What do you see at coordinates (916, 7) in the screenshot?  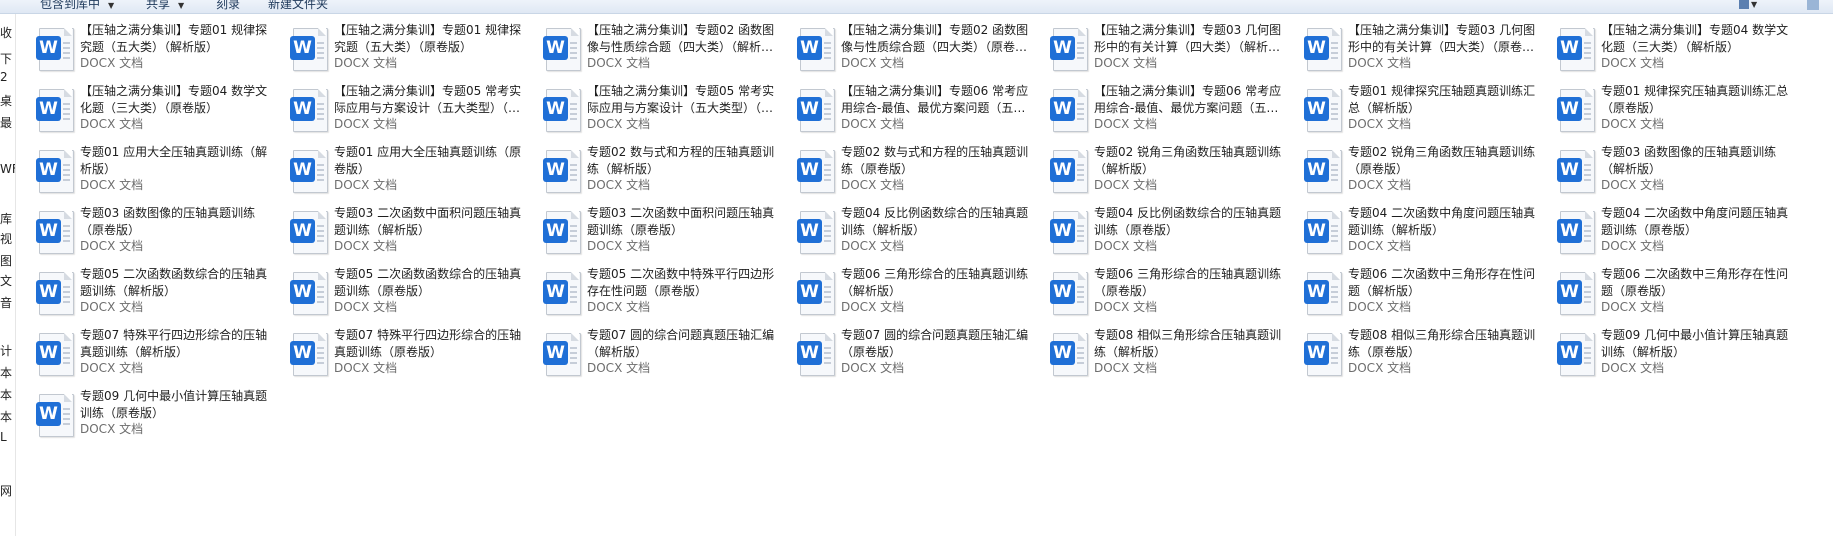 I see `toolbar: 包含到库中 ▼ 共享 ▼ 刻录 新建文件夹 ▼` at bounding box center [916, 7].